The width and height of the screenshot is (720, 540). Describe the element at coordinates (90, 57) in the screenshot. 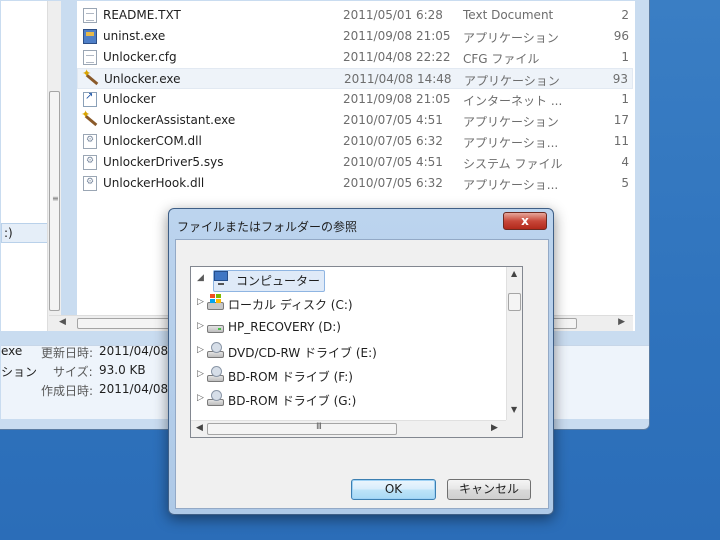

I see `config-file-icon` at that location.